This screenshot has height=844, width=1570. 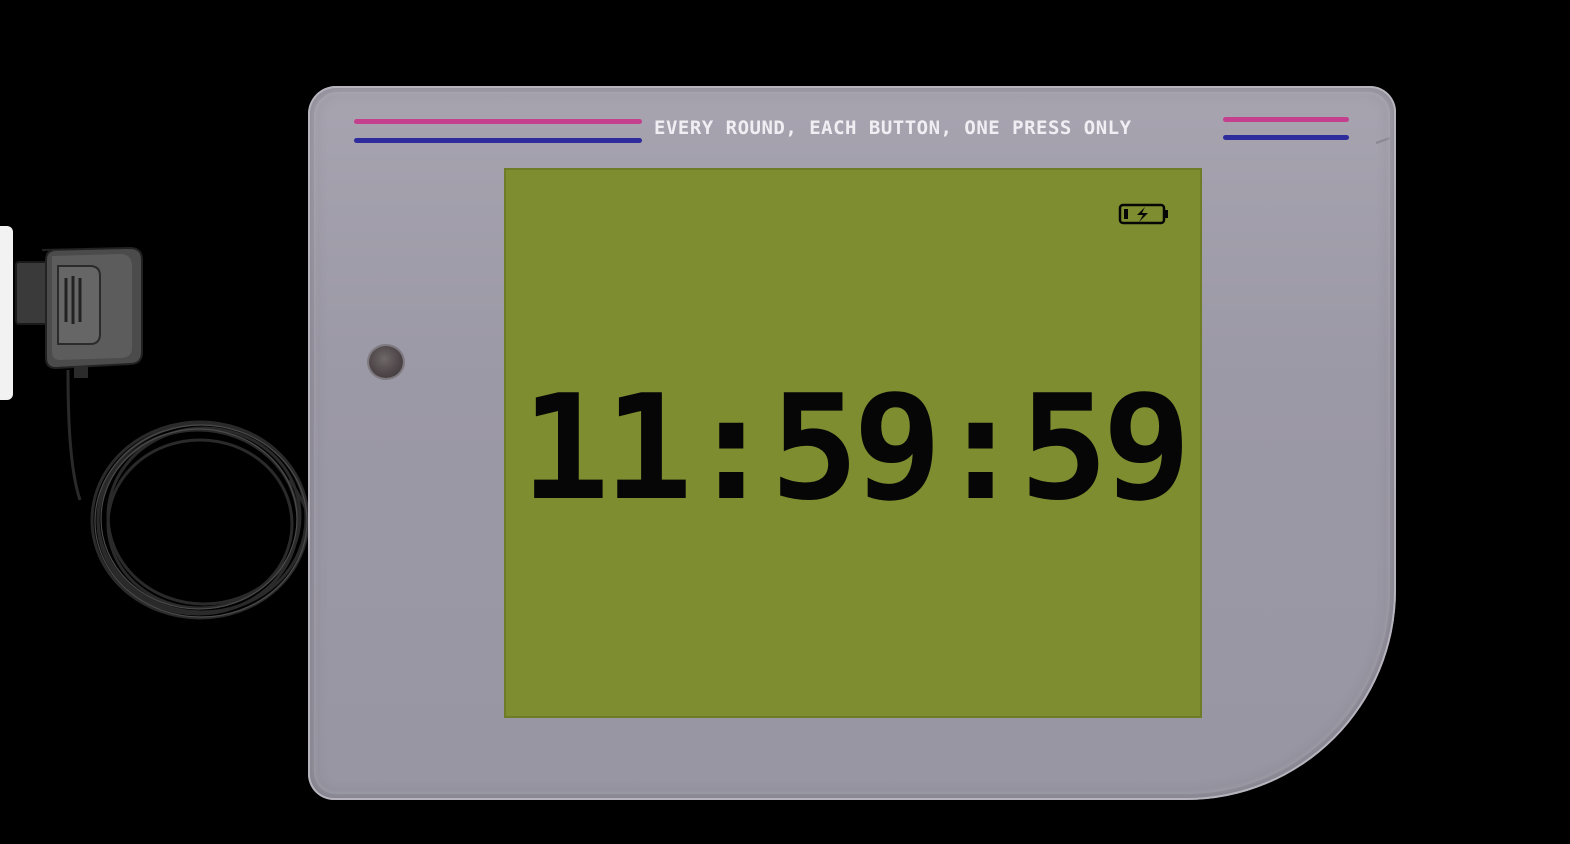 What do you see at coordinates (856, 448) in the screenshot?
I see `countdown-timer: 11:59:59` at bounding box center [856, 448].